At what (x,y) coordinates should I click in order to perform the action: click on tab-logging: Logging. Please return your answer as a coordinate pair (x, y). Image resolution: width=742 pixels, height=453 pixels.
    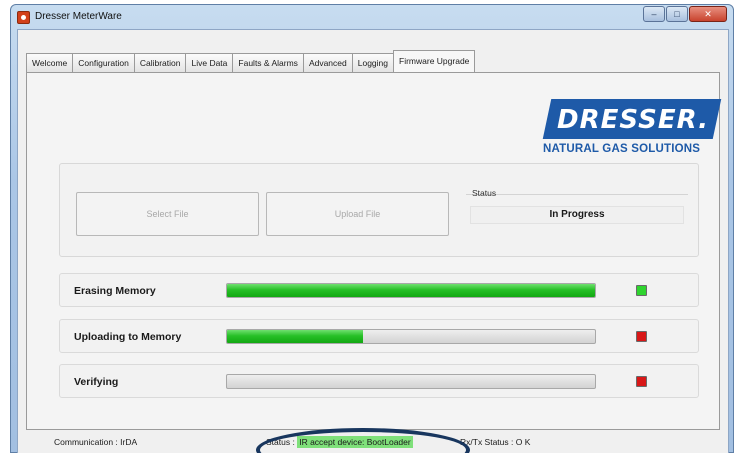
    Looking at the image, I should click on (373, 62).